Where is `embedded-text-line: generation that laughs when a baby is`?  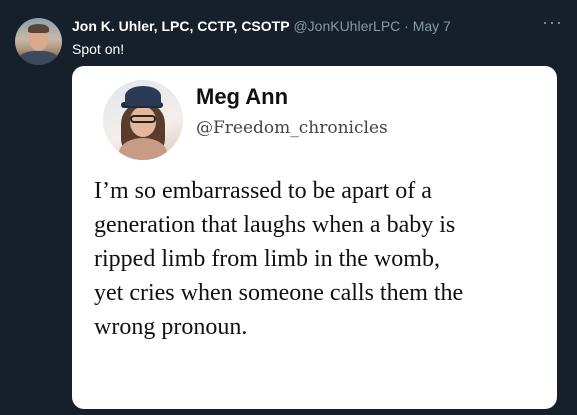
embedded-text-line: generation that laughs when a baby is is located at coordinates (275, 225).